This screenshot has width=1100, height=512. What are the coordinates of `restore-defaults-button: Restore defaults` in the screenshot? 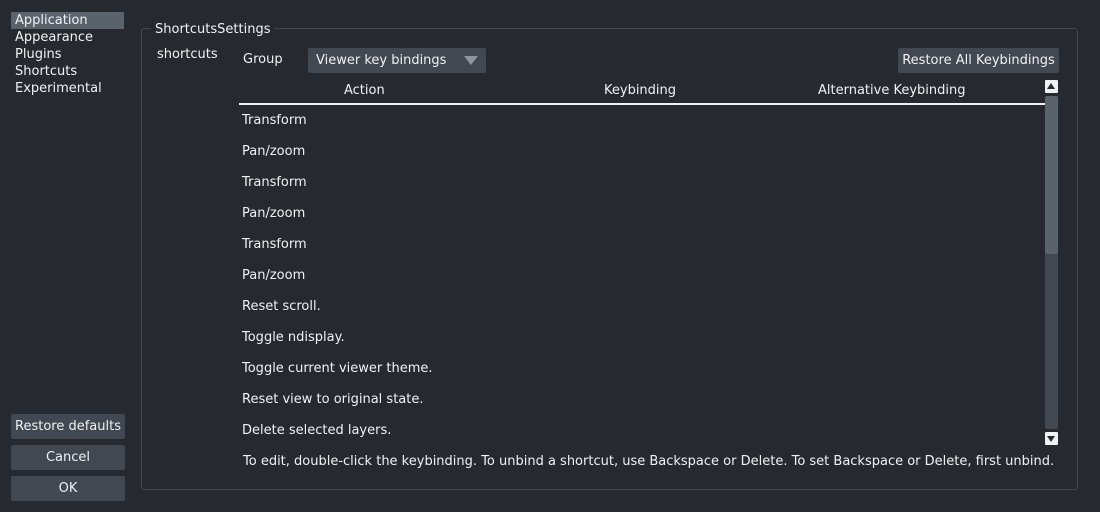 It's located at (68, 426).